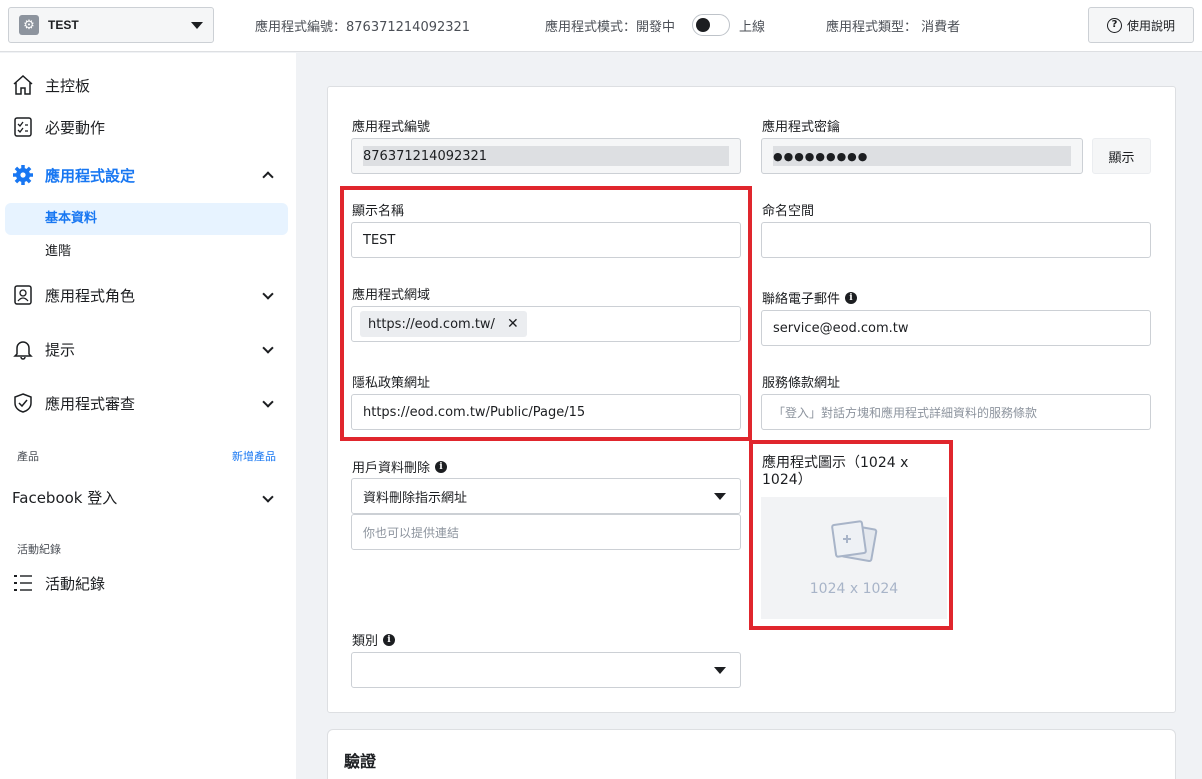 The height and width of the screenshot is (779, 1202). I want to click on app-id-value: 876371214092321, so click(546, 156).